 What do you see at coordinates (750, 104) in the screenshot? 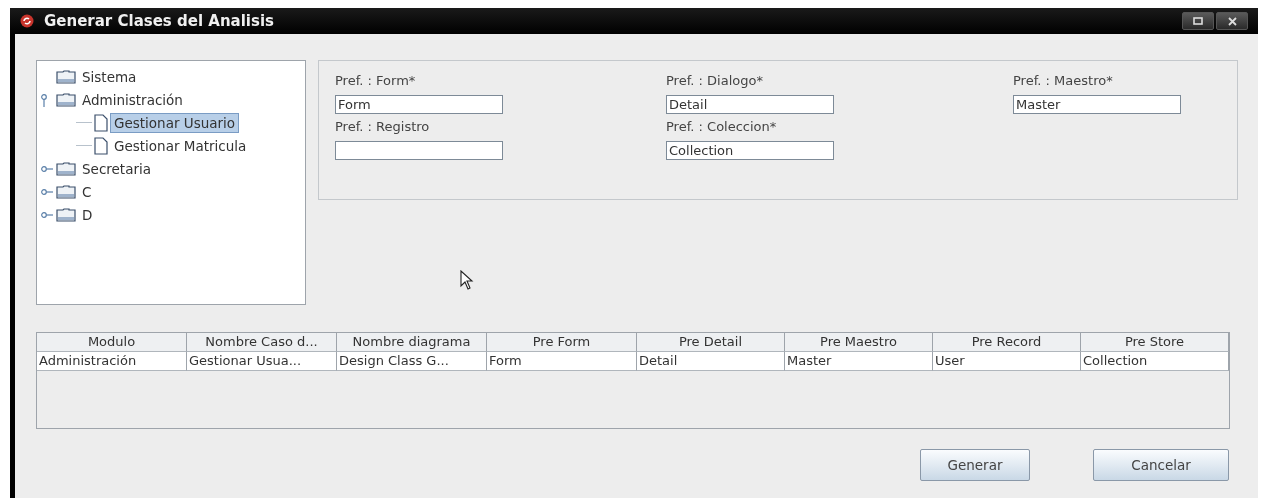
I see `input-field: Detail` at bounding box center [750, 104].